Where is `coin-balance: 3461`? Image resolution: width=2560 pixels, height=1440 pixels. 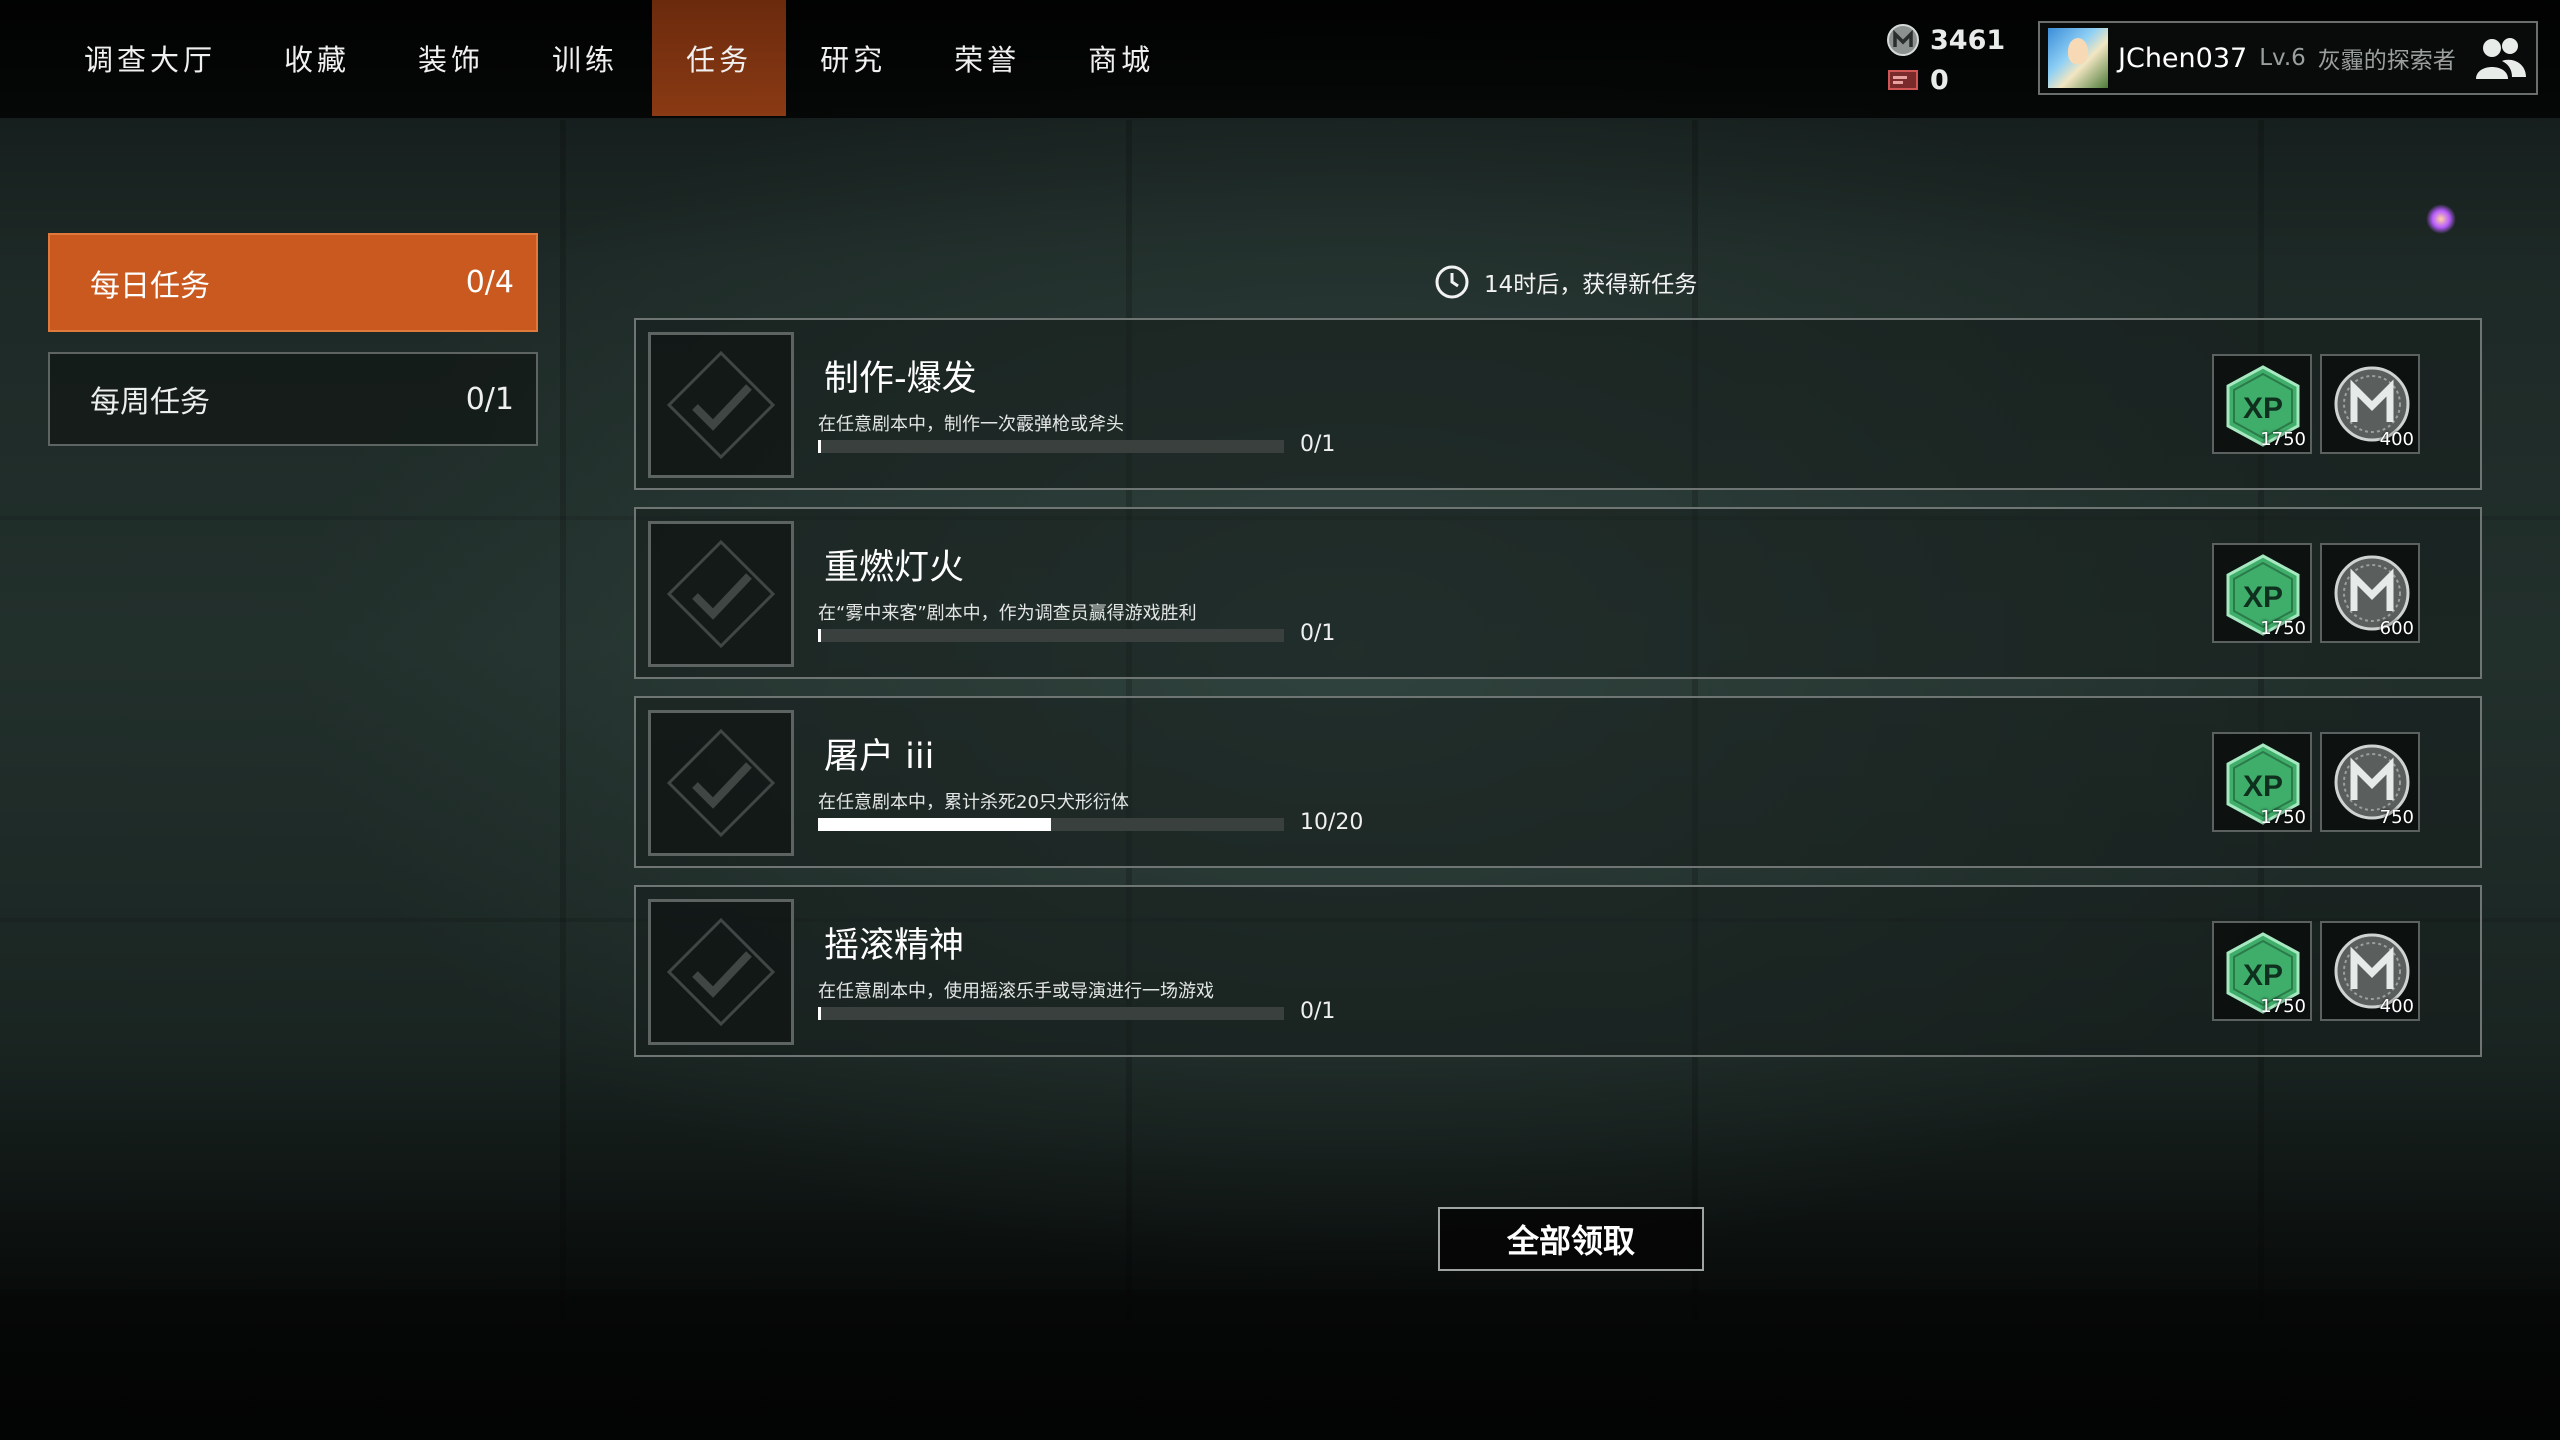 coin-balance: 3461 is located at coordinates (1945, 40).